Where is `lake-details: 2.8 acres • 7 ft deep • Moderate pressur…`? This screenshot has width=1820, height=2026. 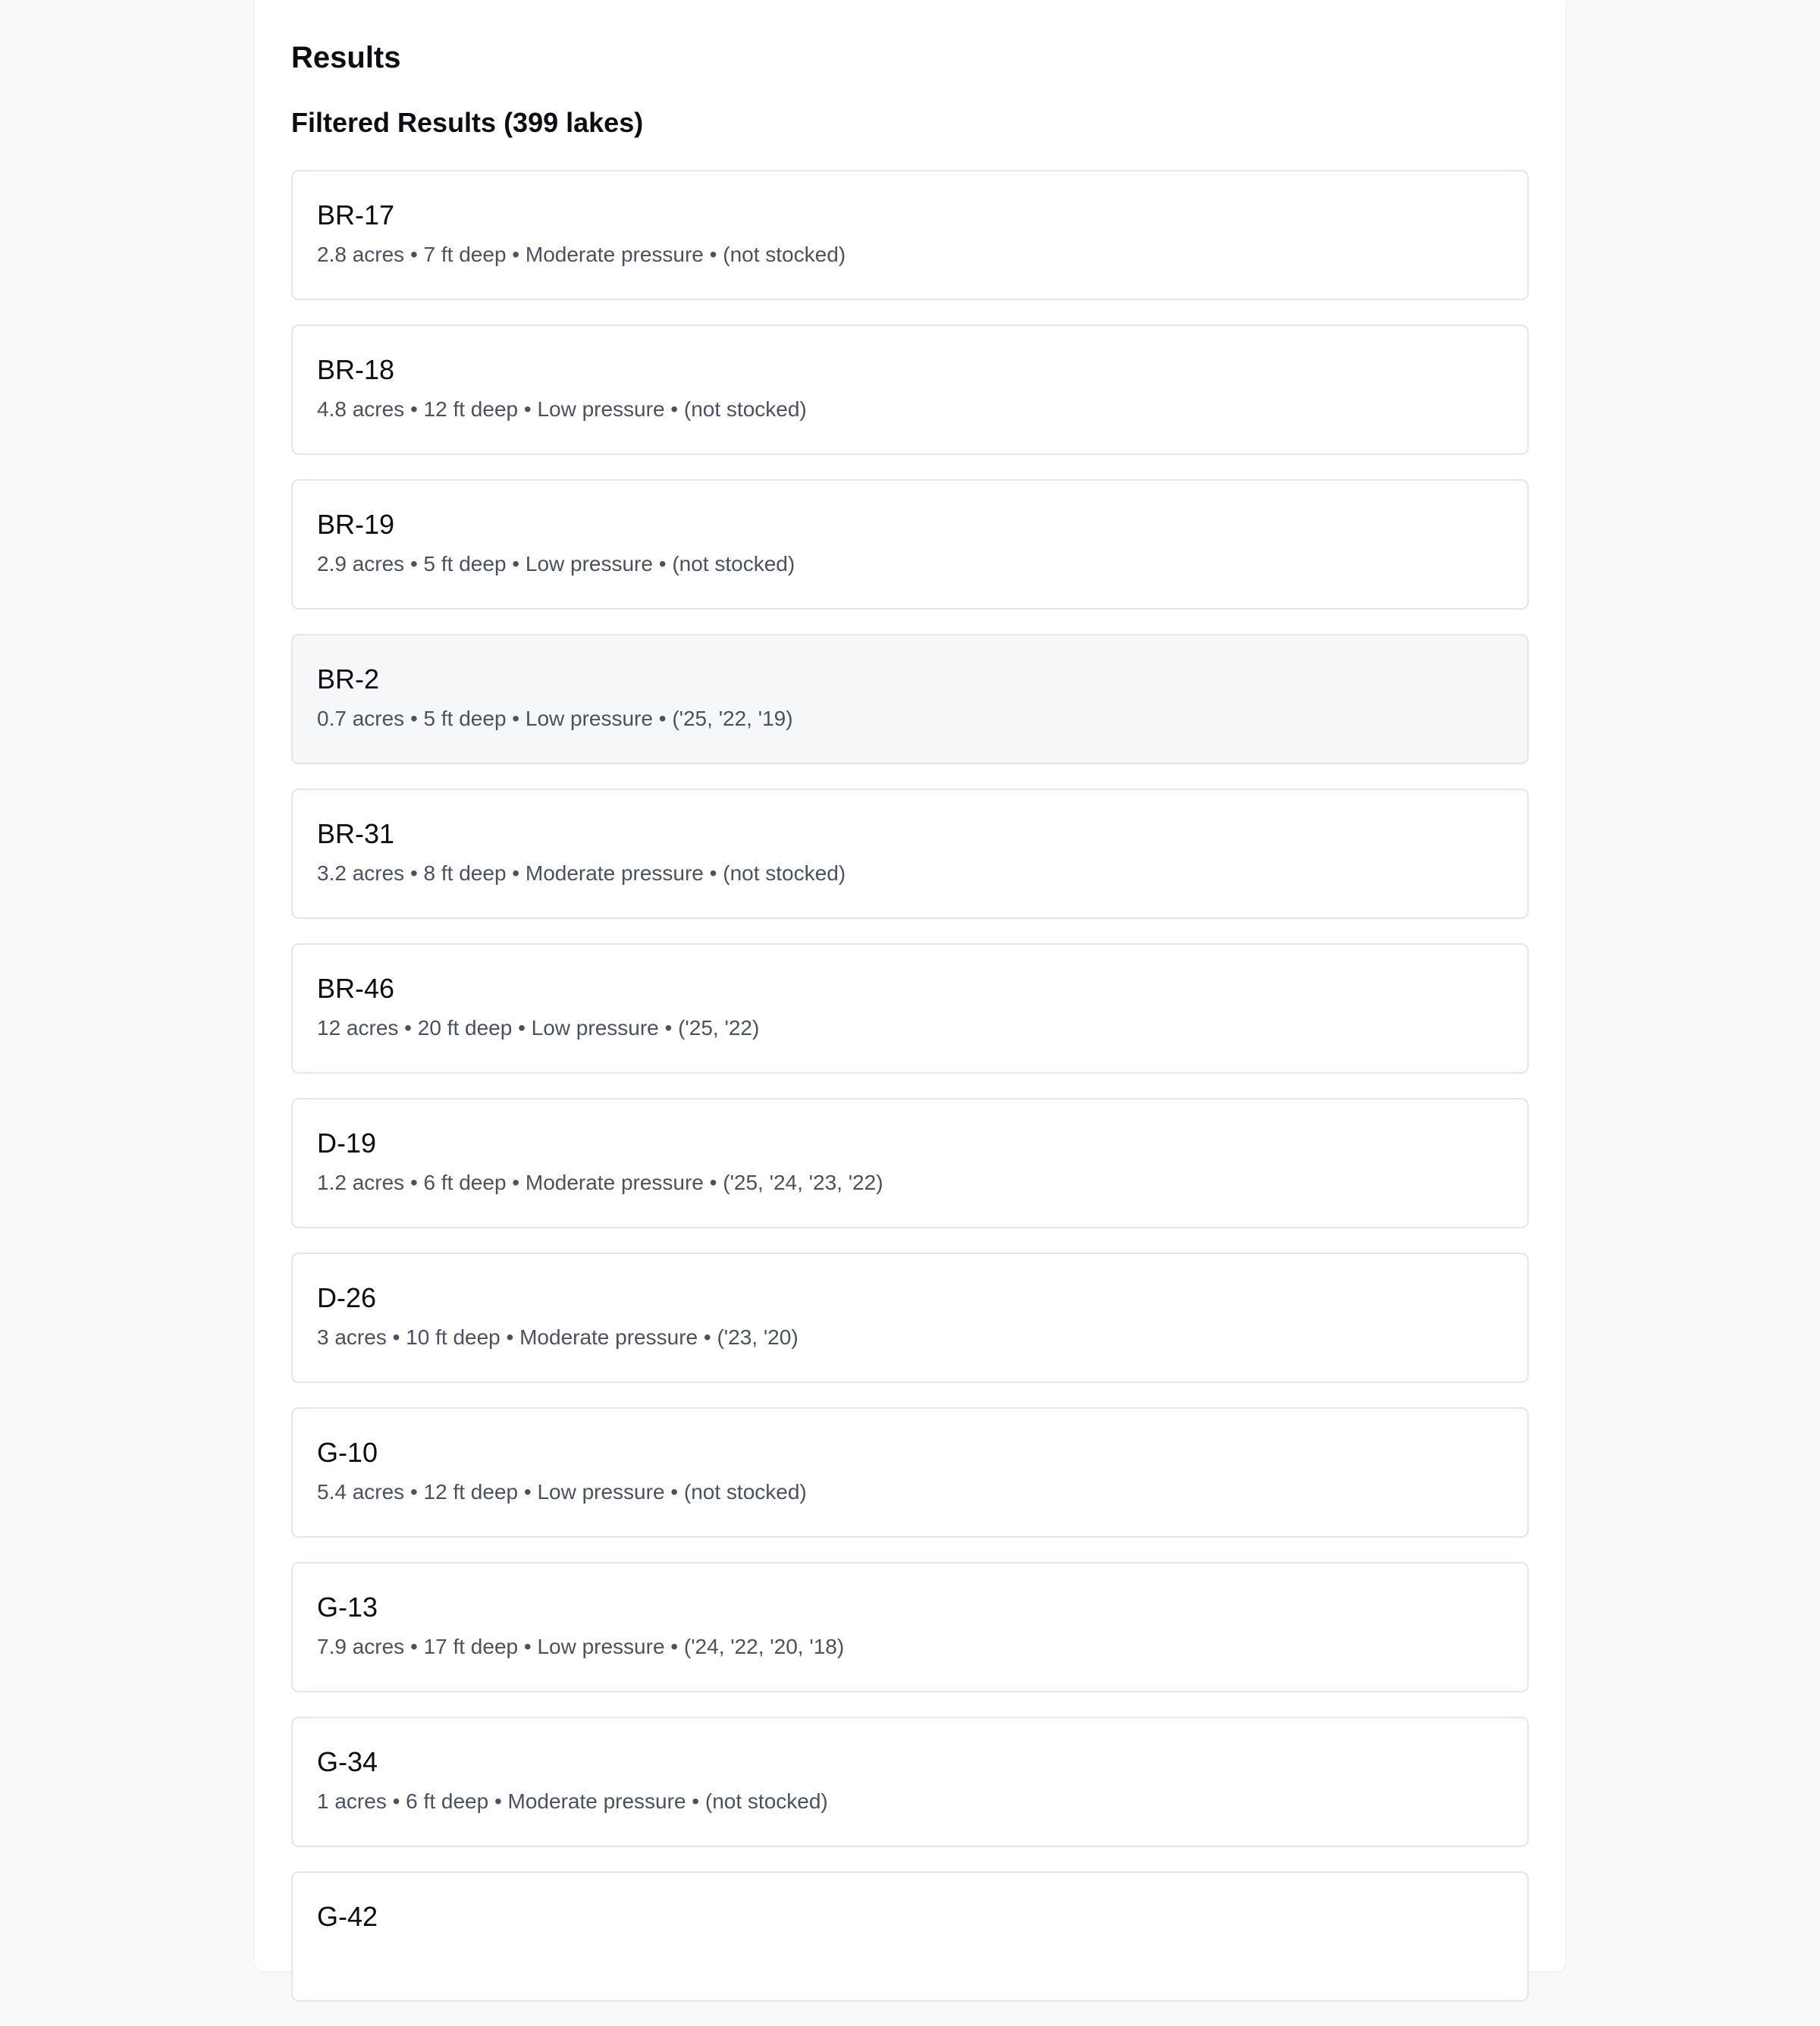
lake-details: 2.8 acres • 7 ft deep • Moderate pressur… is located at coordinates (581, 254).